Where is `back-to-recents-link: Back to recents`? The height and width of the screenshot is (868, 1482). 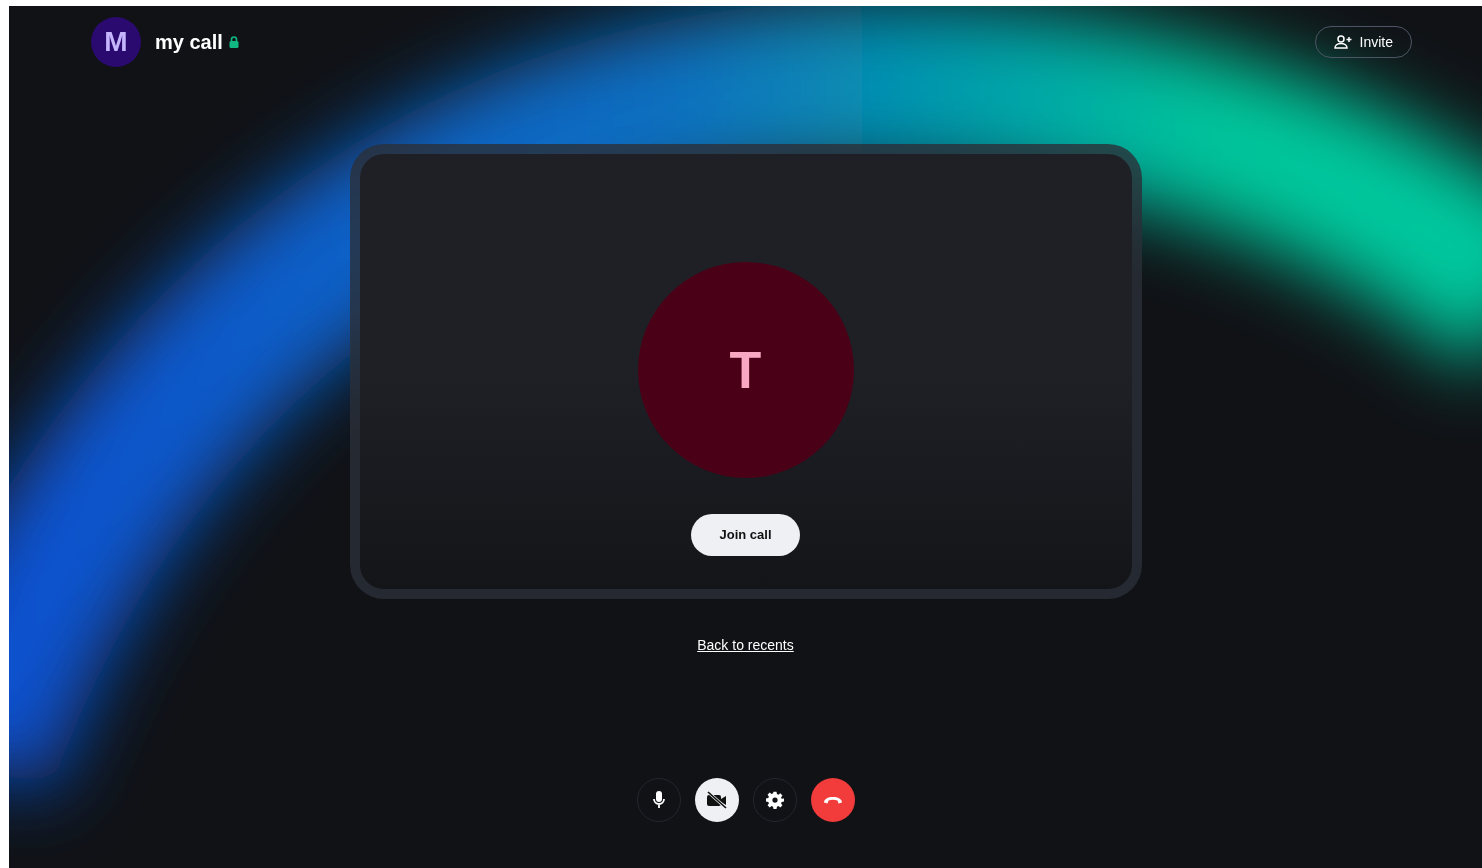
back-to-recents-link: Back to recents is located at coordinates (745, 645).